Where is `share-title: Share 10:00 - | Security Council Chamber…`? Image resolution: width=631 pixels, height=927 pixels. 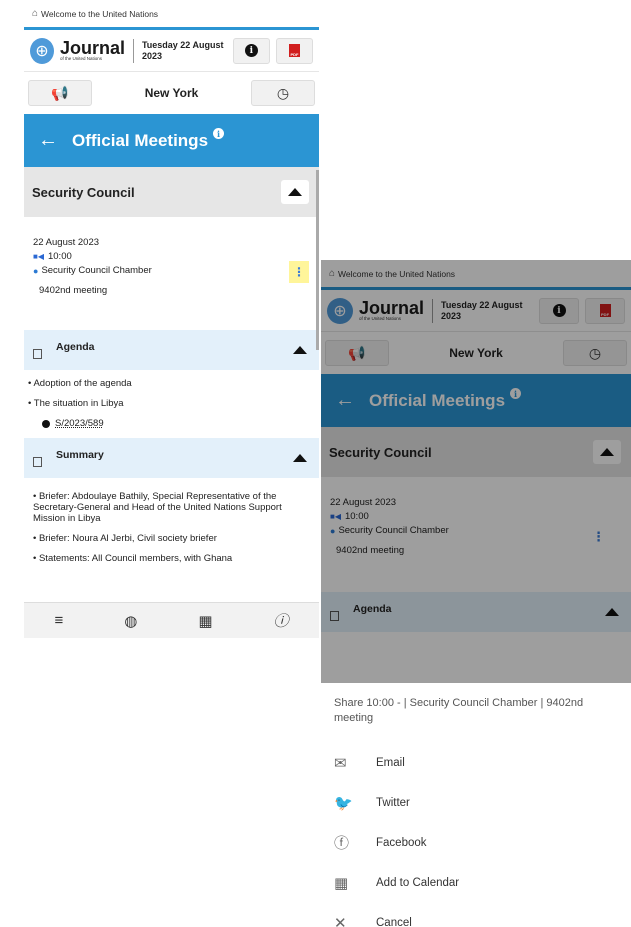 share-title: Share 10:00 - | Security Council Chamber… is located at coordinates (459, 711).